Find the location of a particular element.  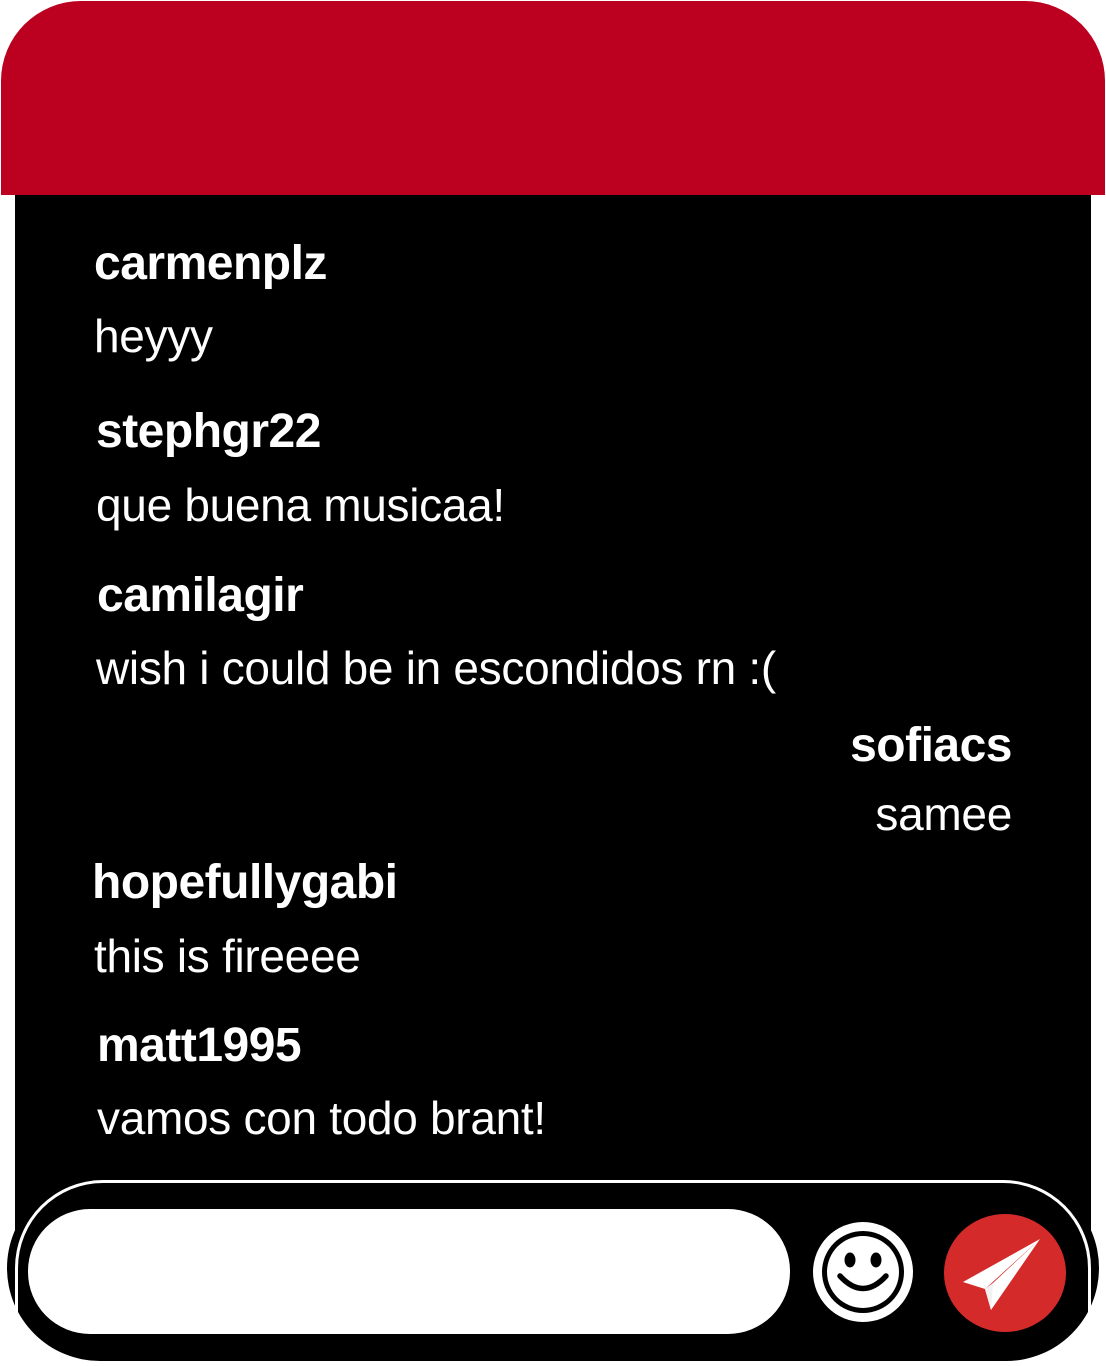

emoji-button is located at coordinates (863, 1272).